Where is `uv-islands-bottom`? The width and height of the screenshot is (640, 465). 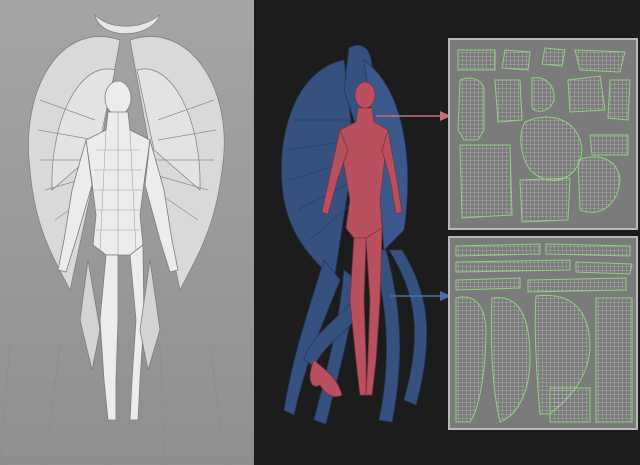
uv-islands-bottom is located at coordinates (544, 333).